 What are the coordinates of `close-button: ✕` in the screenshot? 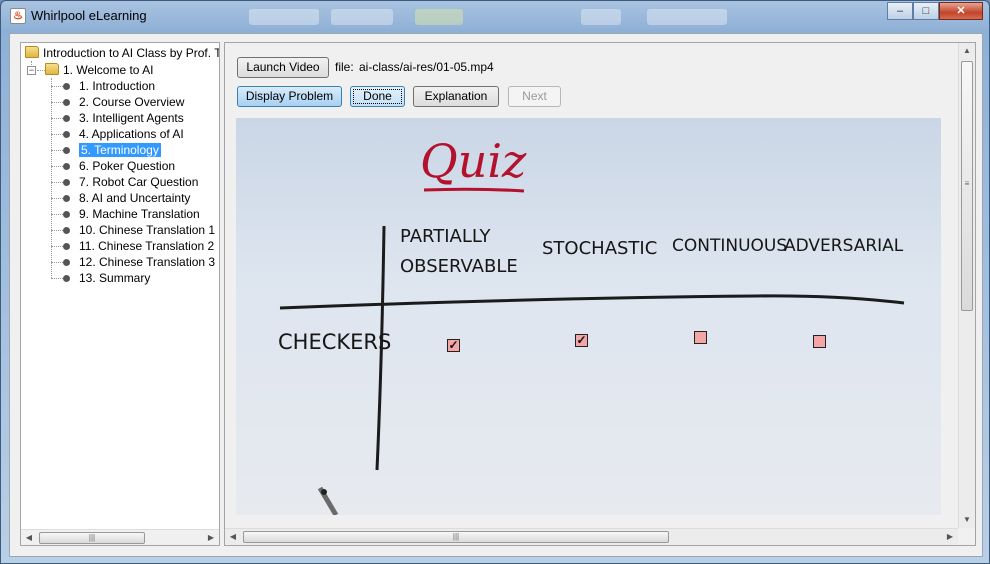 It's located at (961, 11).